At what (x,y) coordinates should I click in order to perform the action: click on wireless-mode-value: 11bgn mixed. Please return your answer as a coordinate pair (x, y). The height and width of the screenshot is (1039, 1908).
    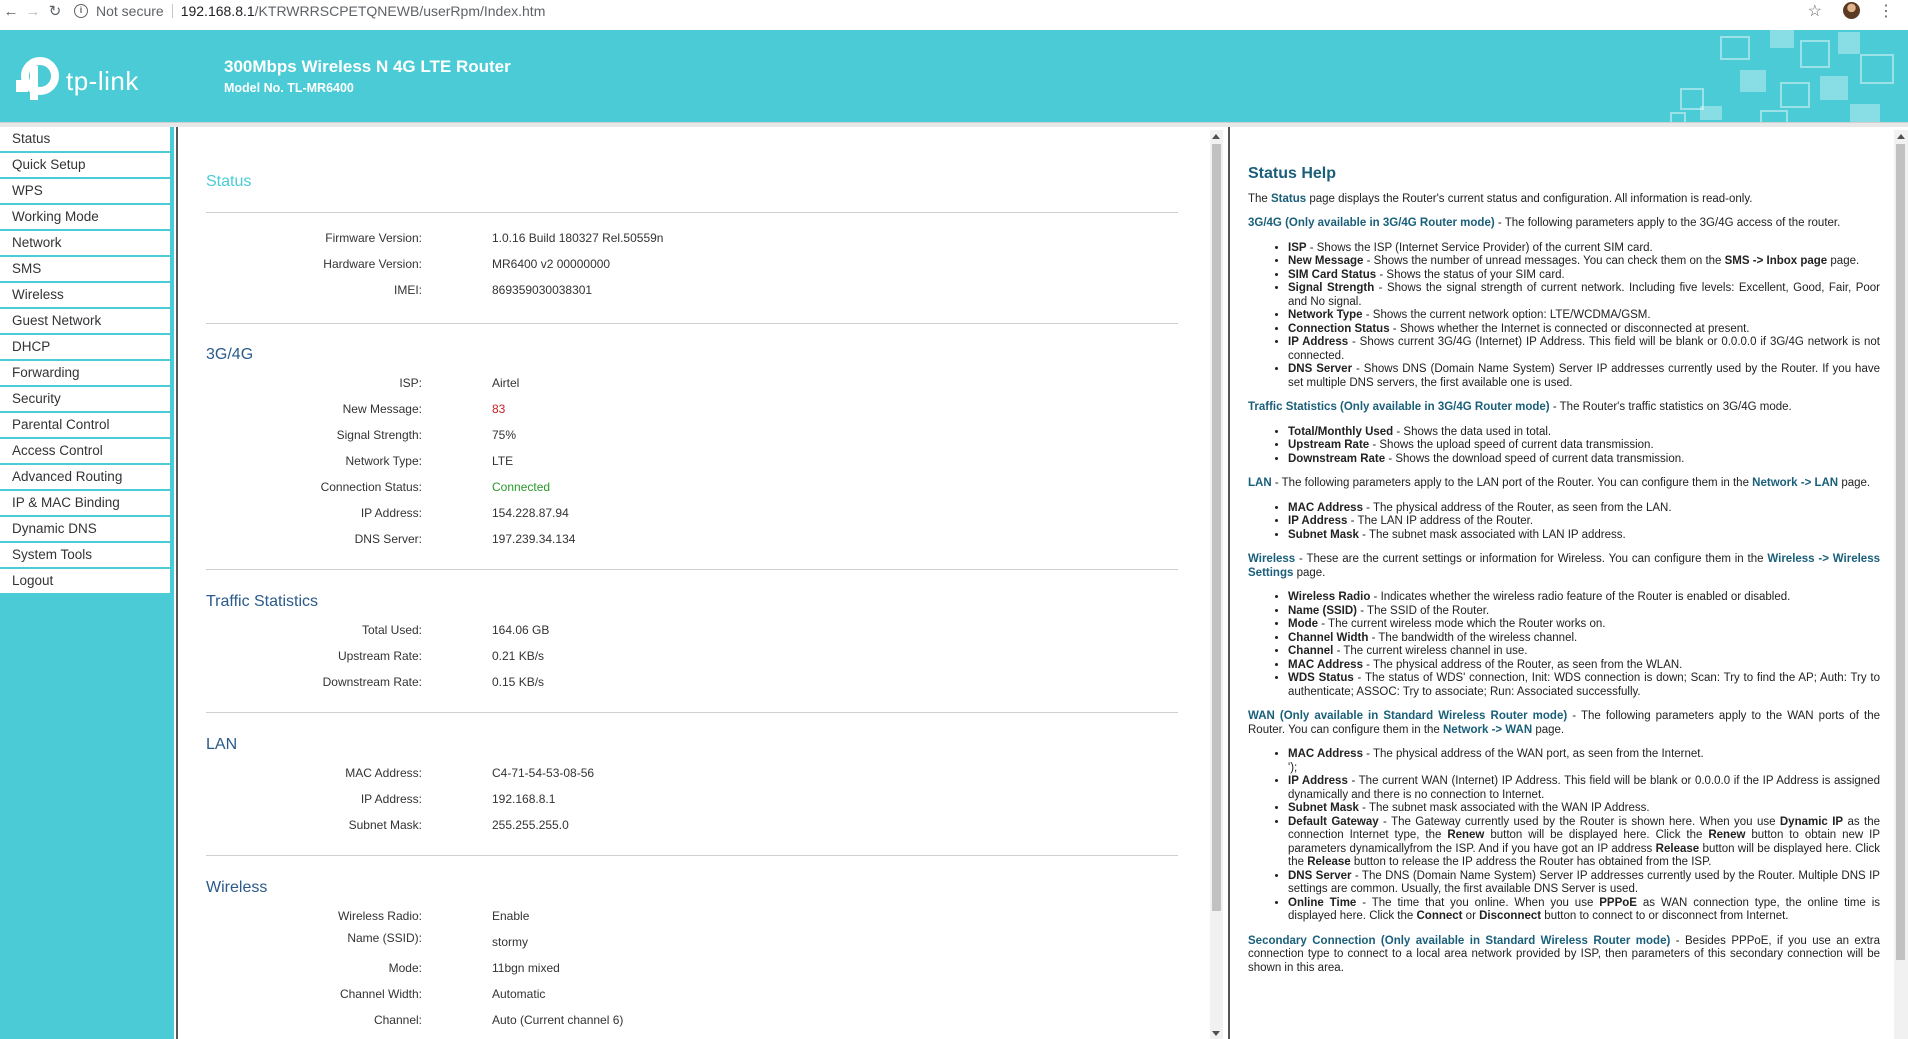
    Looking at the image, I should click on (526, 968).